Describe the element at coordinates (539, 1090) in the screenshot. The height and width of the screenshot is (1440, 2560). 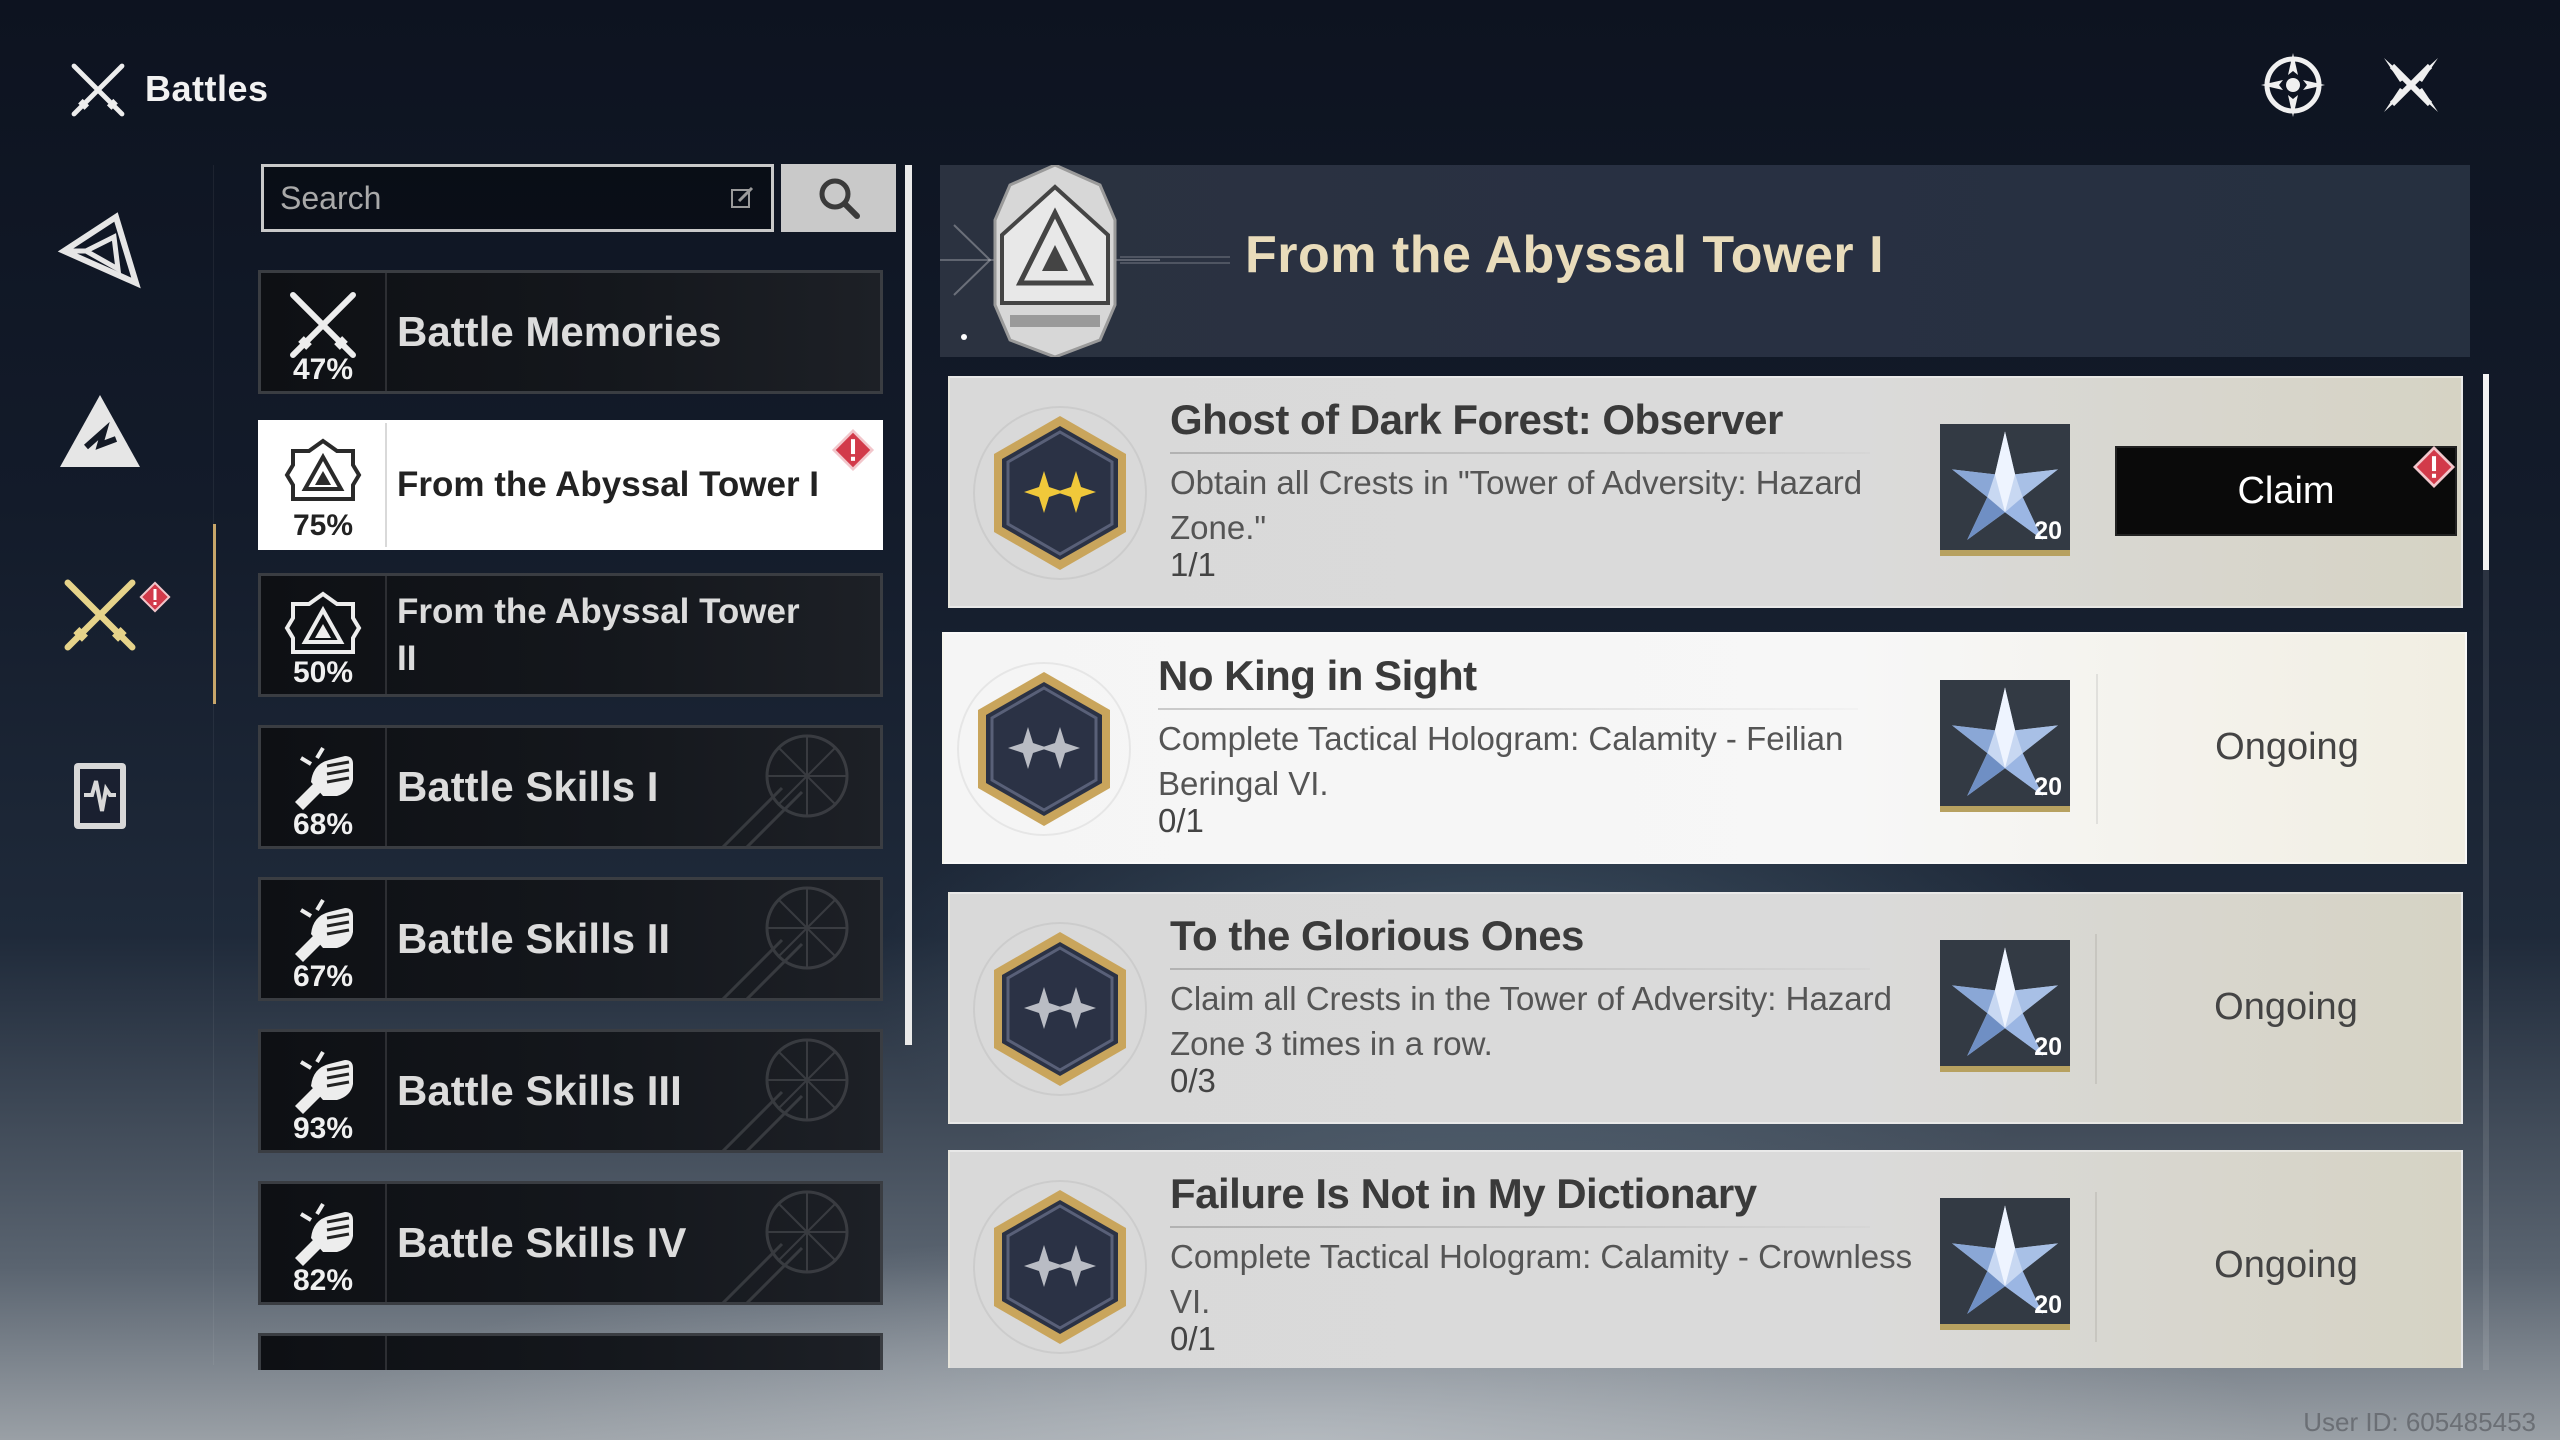
I see `category-label: Battle Skills III` at that location.